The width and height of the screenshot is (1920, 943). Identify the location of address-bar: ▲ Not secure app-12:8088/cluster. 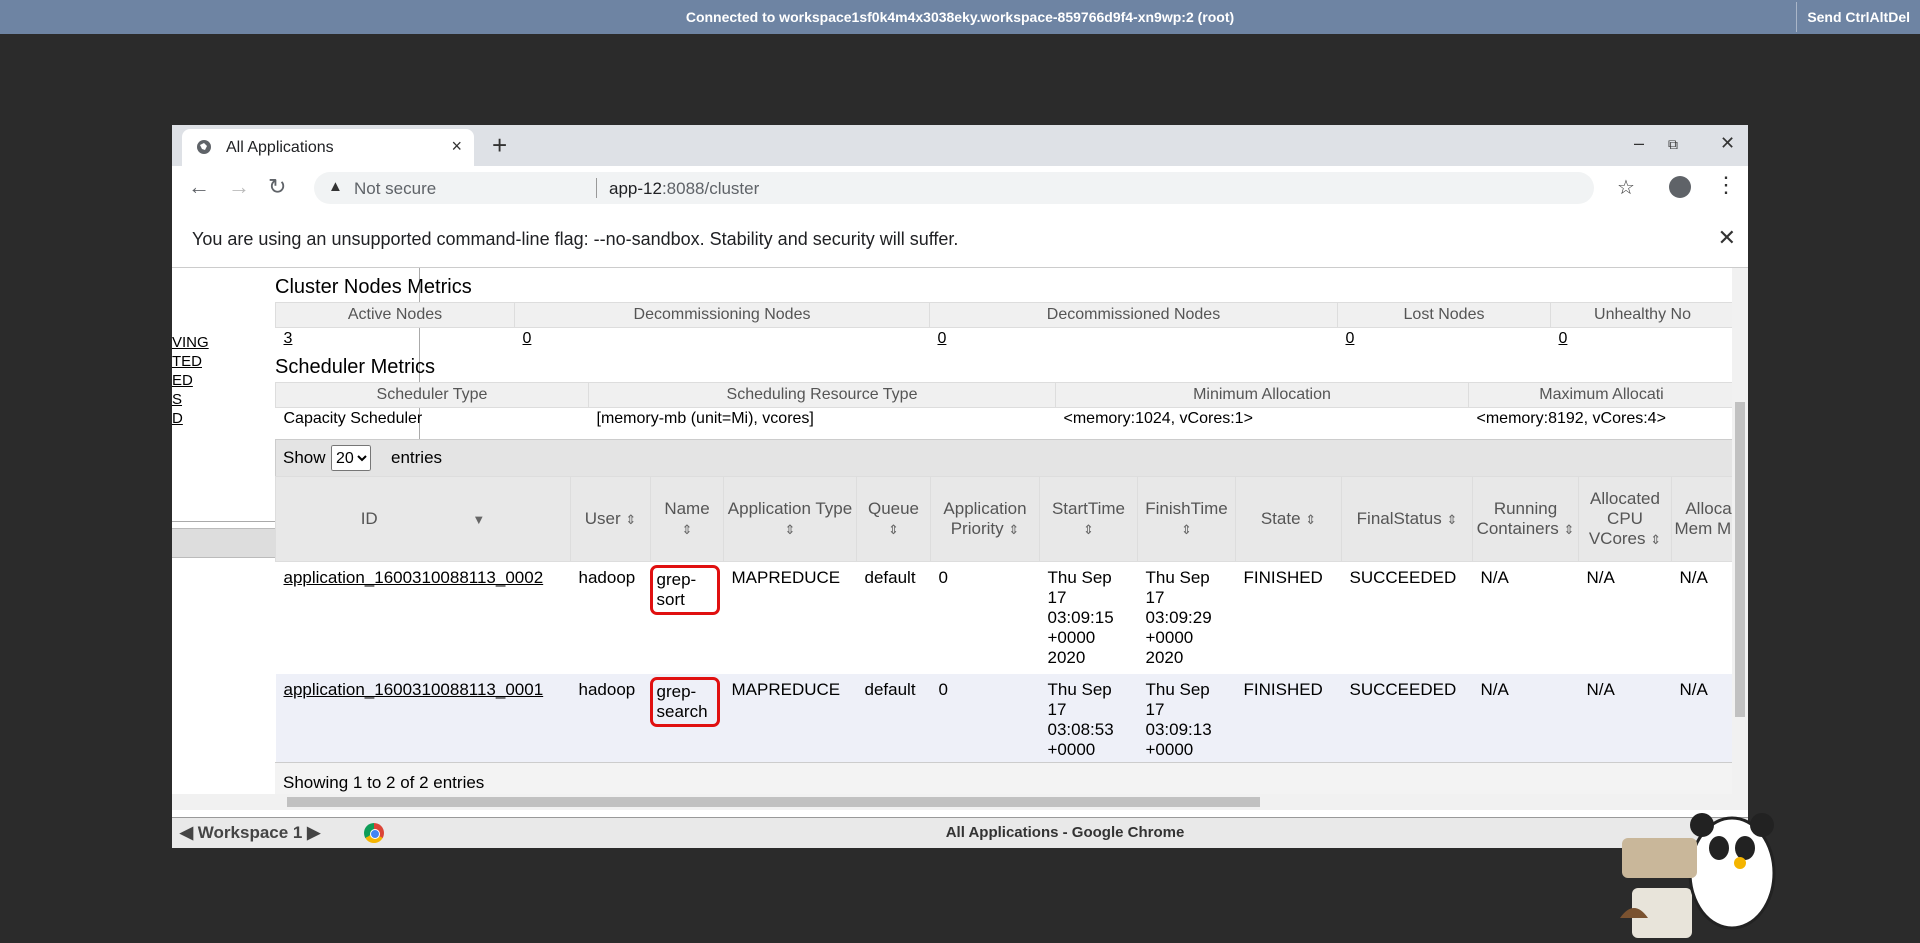
(954, 188).